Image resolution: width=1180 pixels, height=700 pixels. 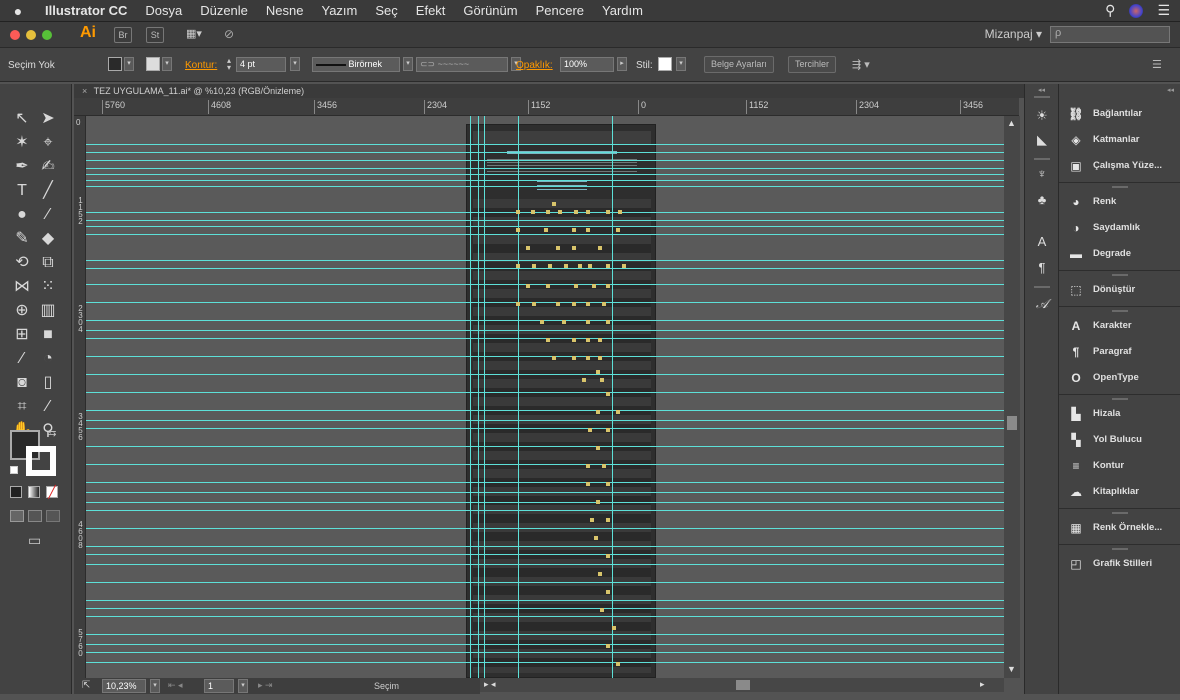 What do you see at coordinates (1011, 123) in the screenshot?
I see `scroll-up-arrow: ▲` at bounding box center [1011, 123].